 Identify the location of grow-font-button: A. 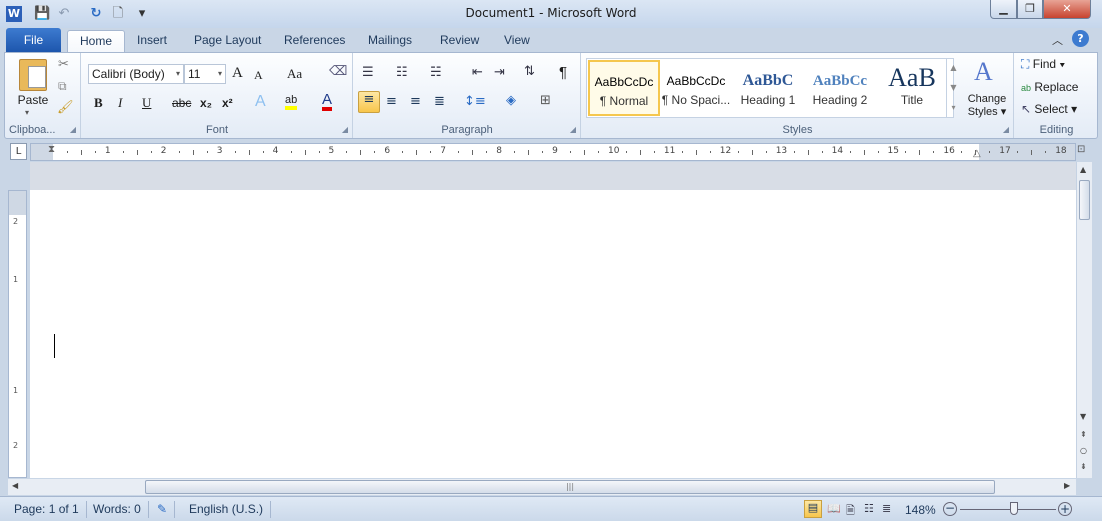
(237, 73).